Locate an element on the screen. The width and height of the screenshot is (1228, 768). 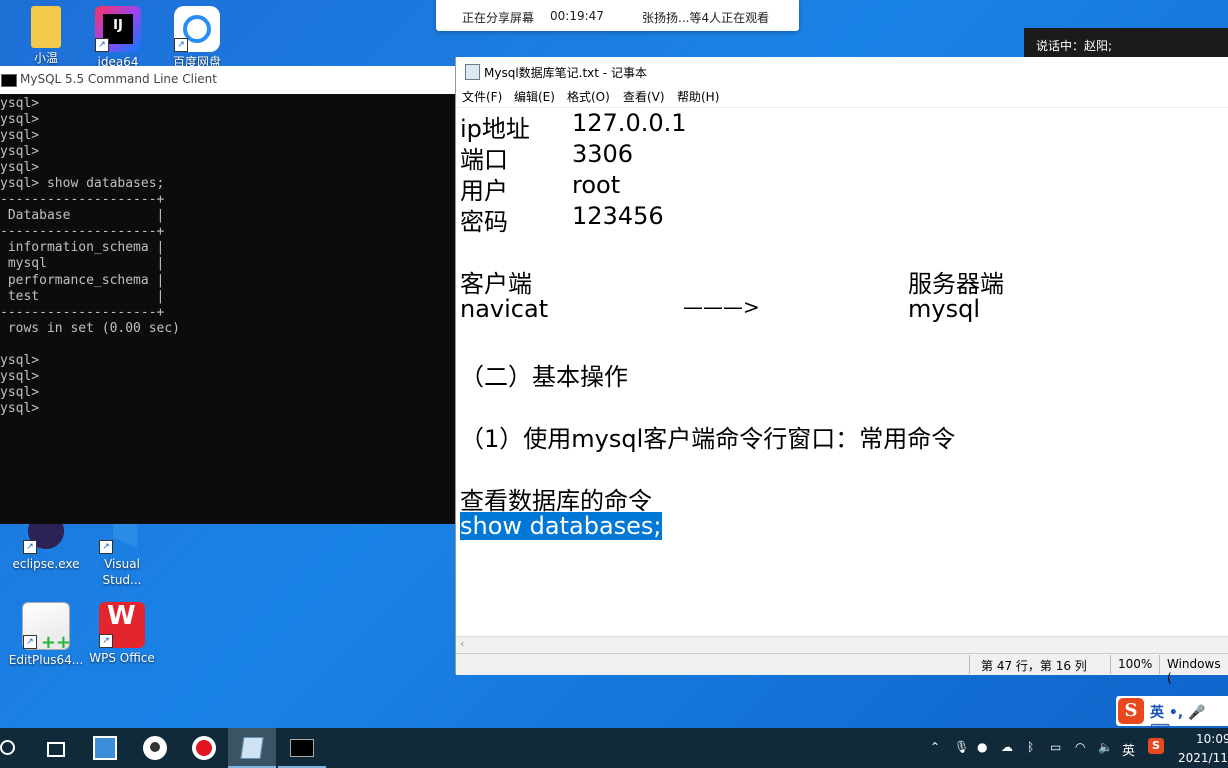
client-value: navicat is located at coordinates (504, 309).